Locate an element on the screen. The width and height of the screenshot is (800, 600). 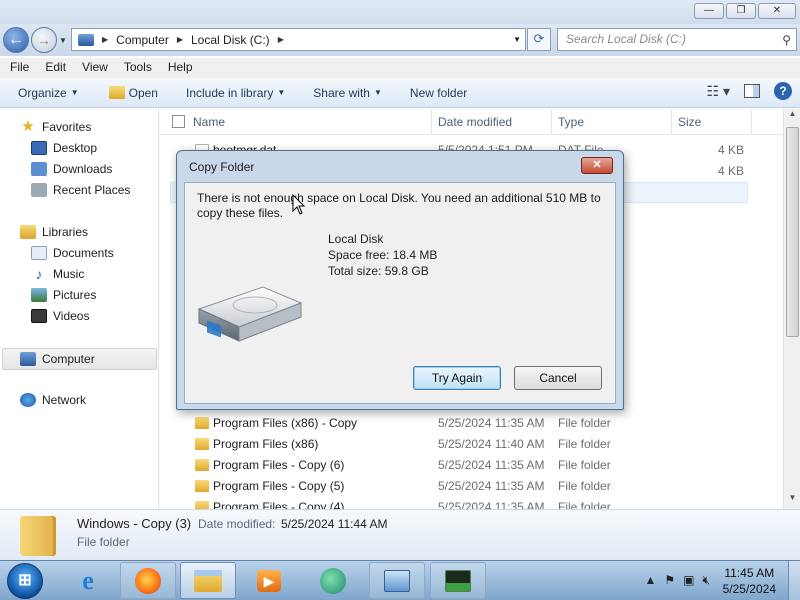
column-type: Type is located at coordinates (571, 122).